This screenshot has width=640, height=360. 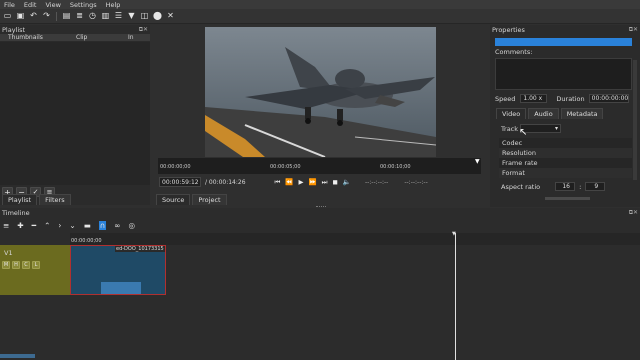 I want to click on export-icon: ◫, so click(x=144, y=16).